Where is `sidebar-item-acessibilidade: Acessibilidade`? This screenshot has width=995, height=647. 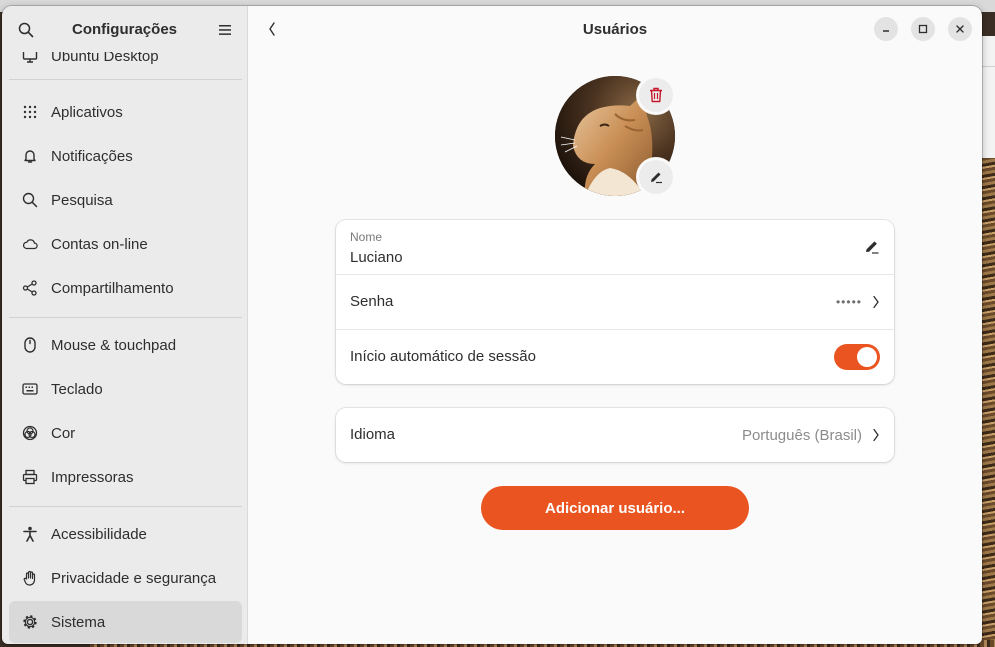
sidebar-item-acessibilidade: Acessibilidade is located at coordinates (125, 534).